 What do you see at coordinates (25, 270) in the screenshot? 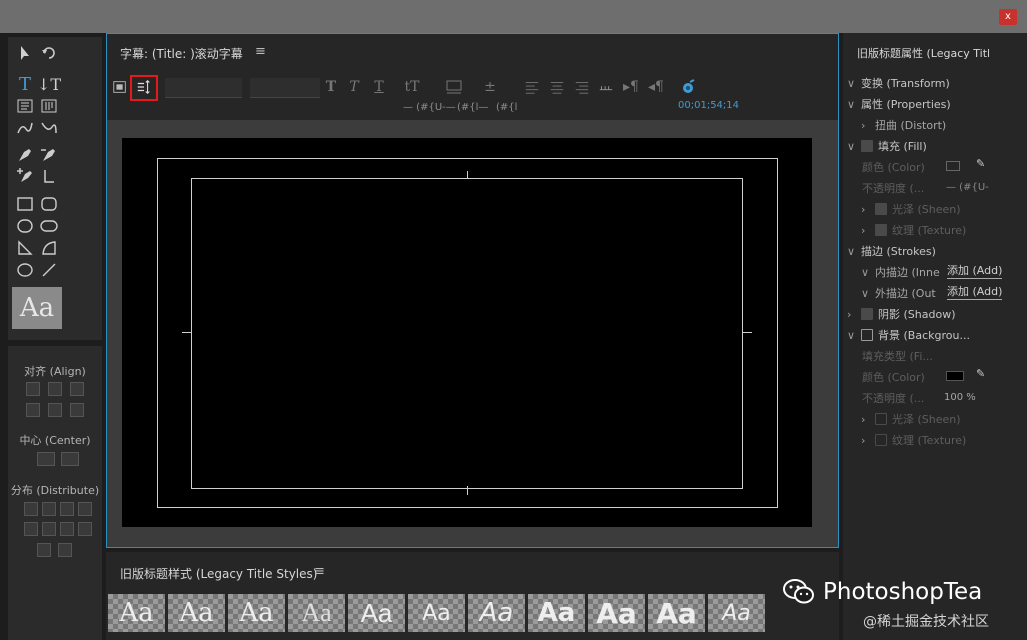
I see `ellipse-tool-icon` at bounding box center [25, 270].